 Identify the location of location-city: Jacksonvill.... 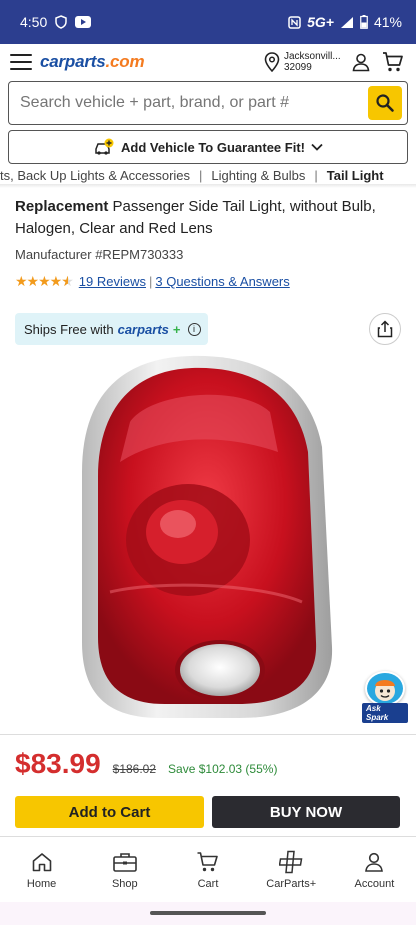
(312, 56).